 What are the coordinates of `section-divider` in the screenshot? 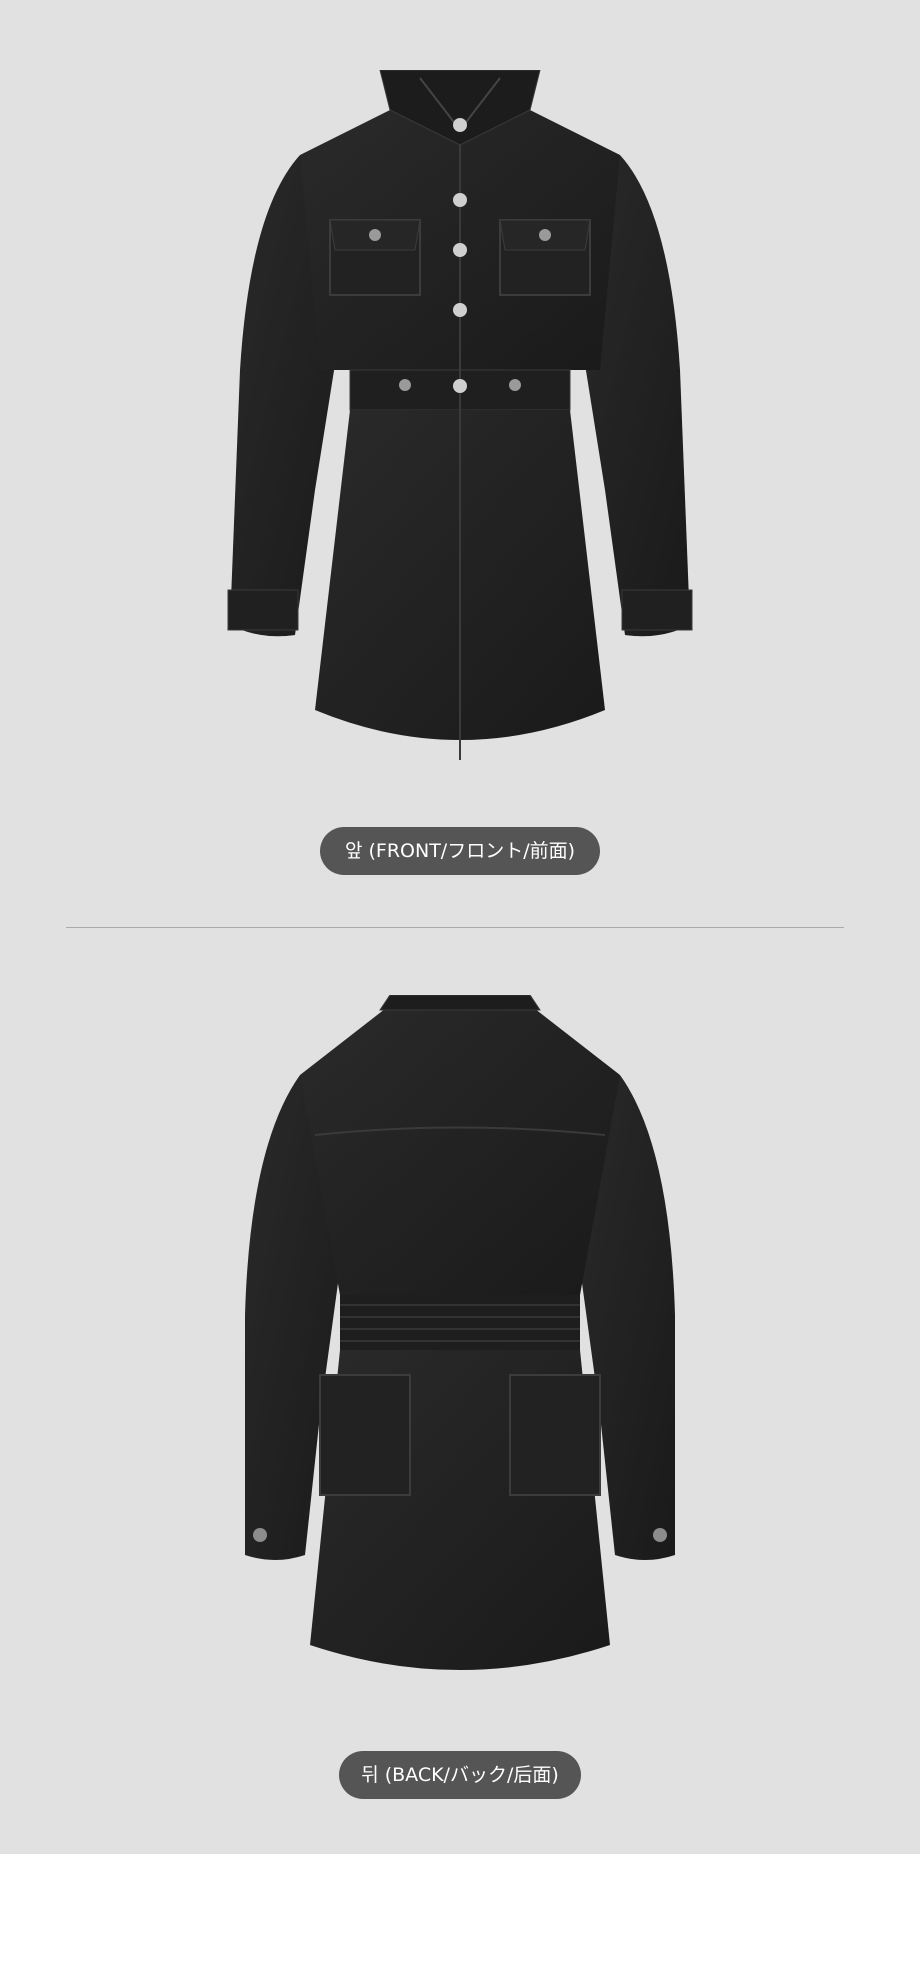 It's located at (455, 927).